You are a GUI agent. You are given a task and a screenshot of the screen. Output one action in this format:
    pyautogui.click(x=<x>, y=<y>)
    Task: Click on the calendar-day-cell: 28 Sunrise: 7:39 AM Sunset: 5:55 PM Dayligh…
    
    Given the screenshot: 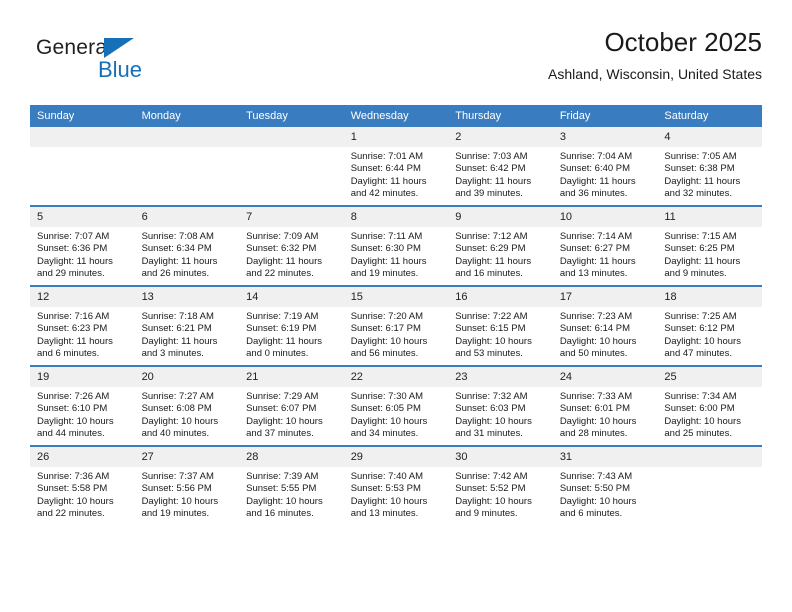 What is the action you would take?
    pyautogui.click(x=291, y=485)
    